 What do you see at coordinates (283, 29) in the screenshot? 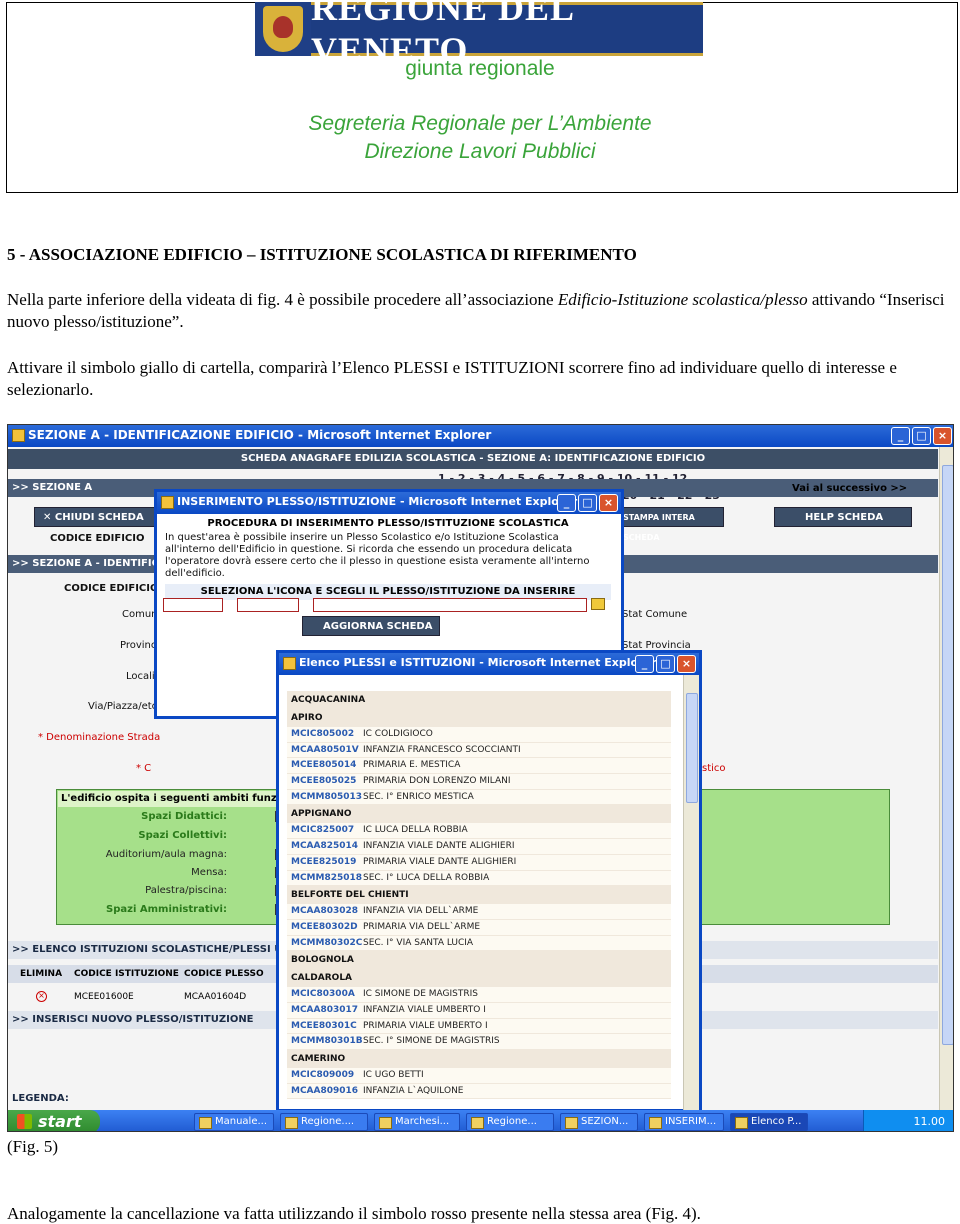
I see `lion-of-st-mark-emblem` at bounding box center [283, 29].